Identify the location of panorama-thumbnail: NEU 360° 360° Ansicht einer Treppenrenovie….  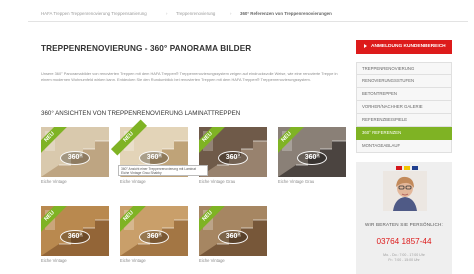
(159, 148).